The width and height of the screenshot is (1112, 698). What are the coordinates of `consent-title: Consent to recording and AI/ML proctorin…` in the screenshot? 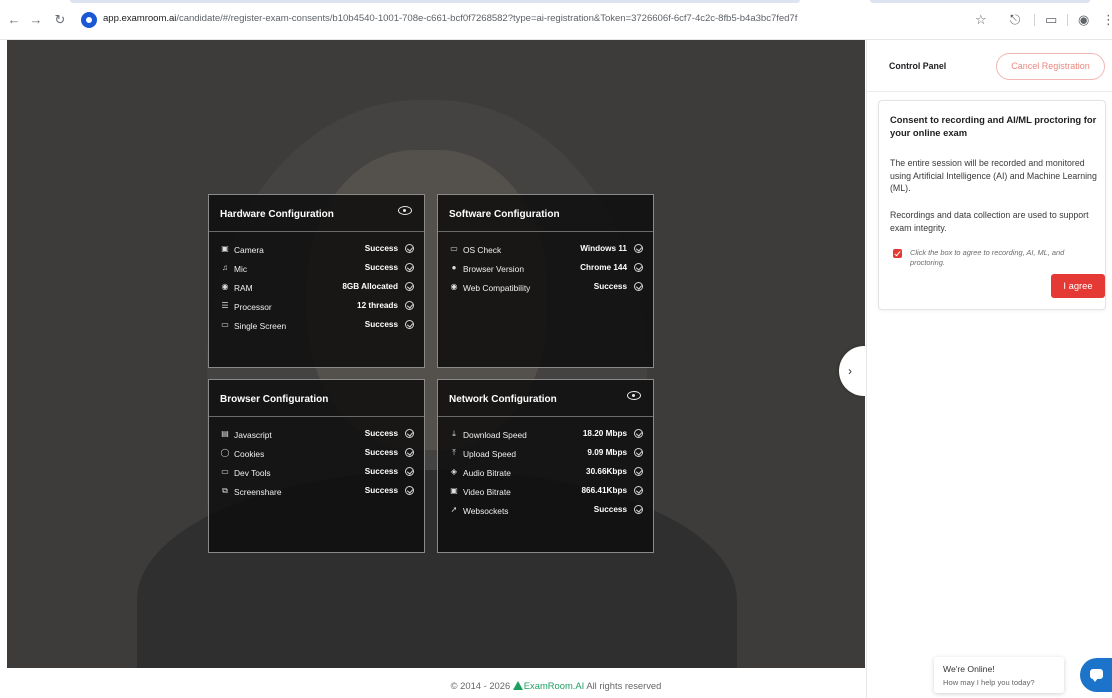 It's located at (993, 126).